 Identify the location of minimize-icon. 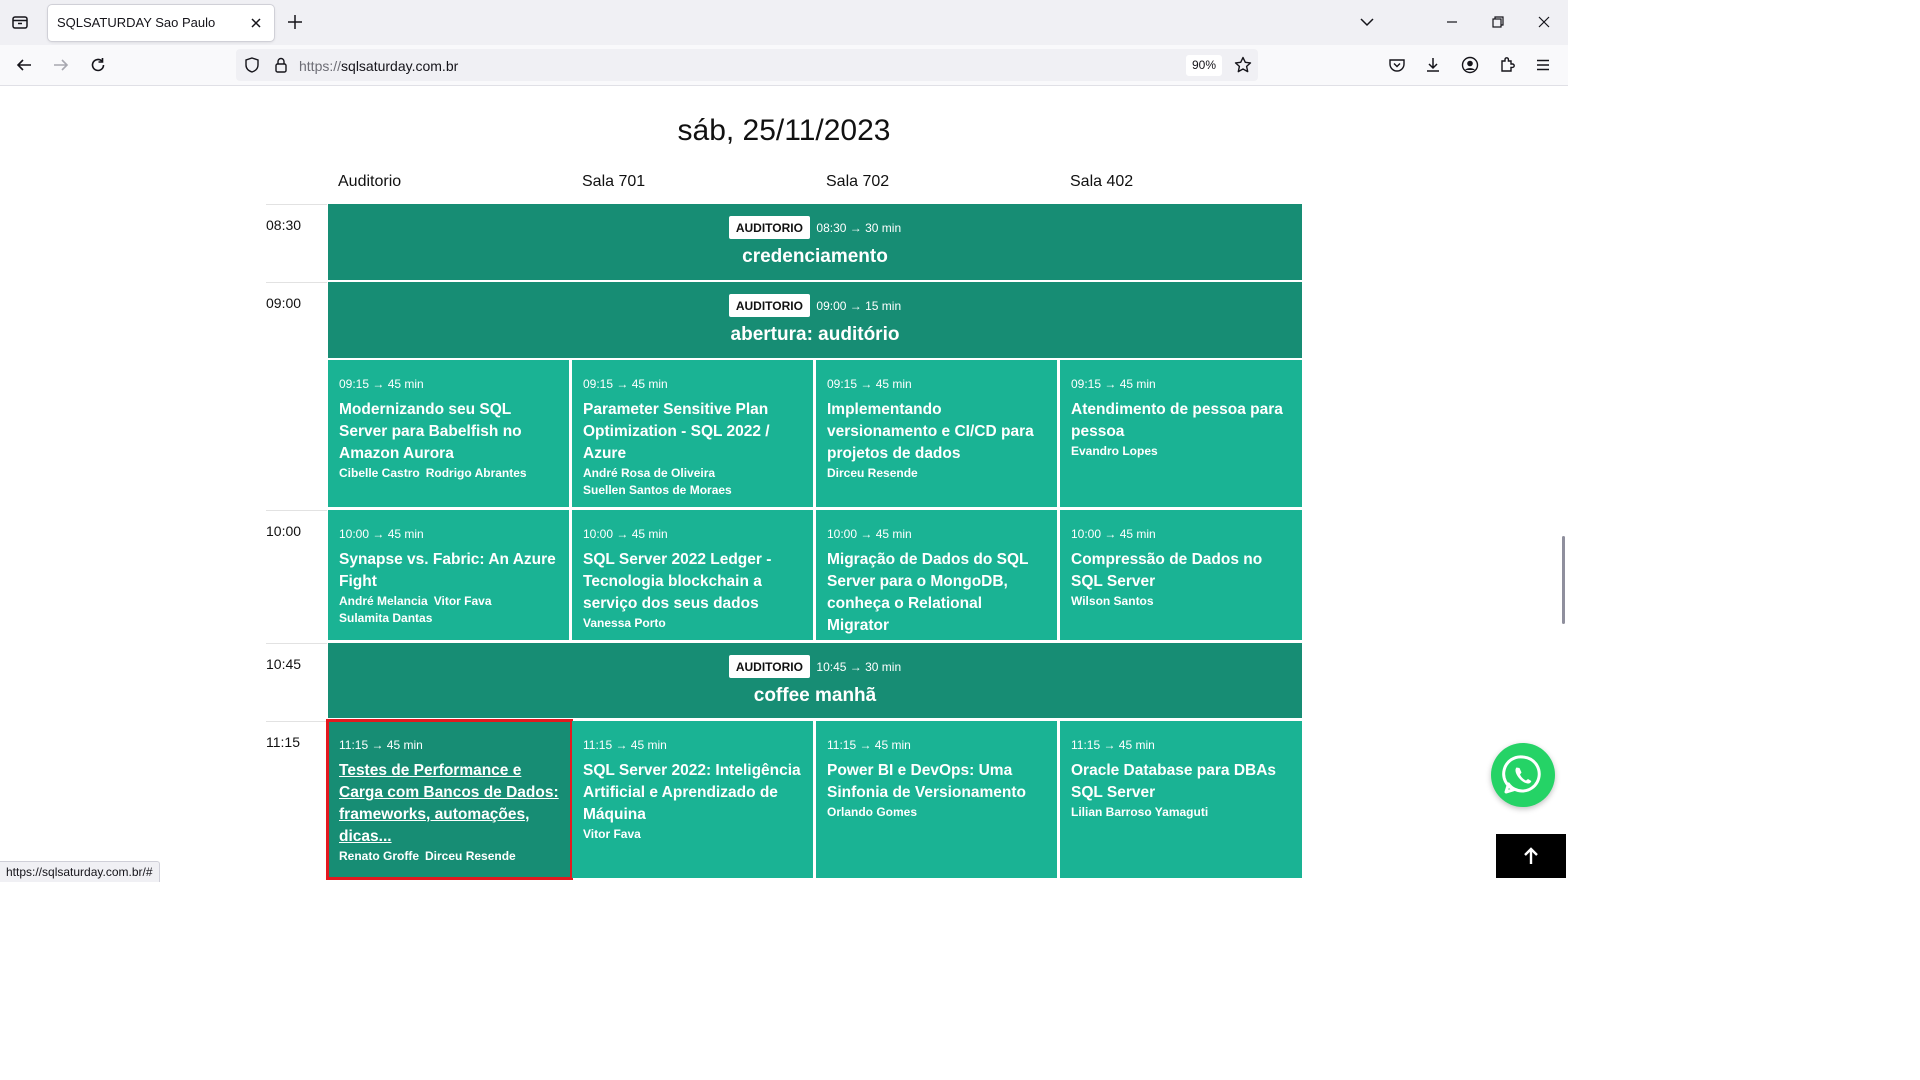
(1452, 22).